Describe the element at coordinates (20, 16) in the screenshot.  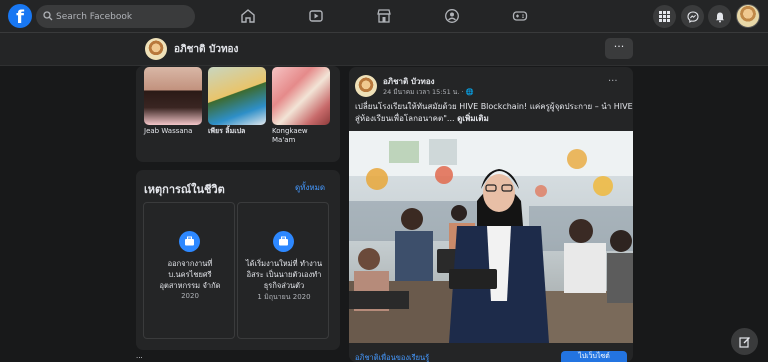
I see `facebook-logo-icon: f` at that location.